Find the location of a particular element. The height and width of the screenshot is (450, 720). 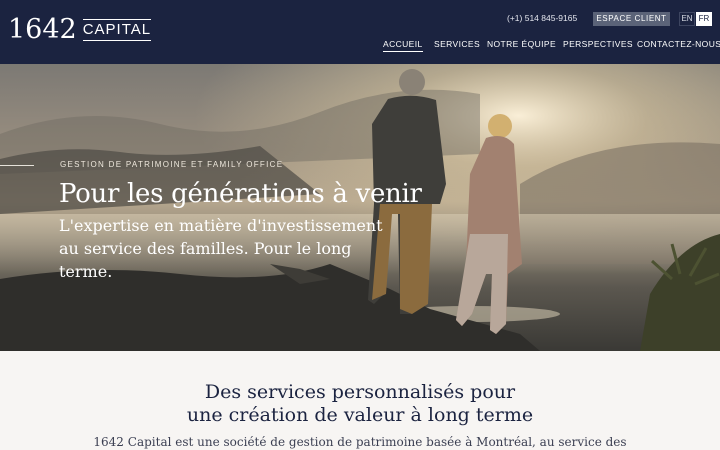

nav-home: ACCUEIL is located at coordinates (403, 45).